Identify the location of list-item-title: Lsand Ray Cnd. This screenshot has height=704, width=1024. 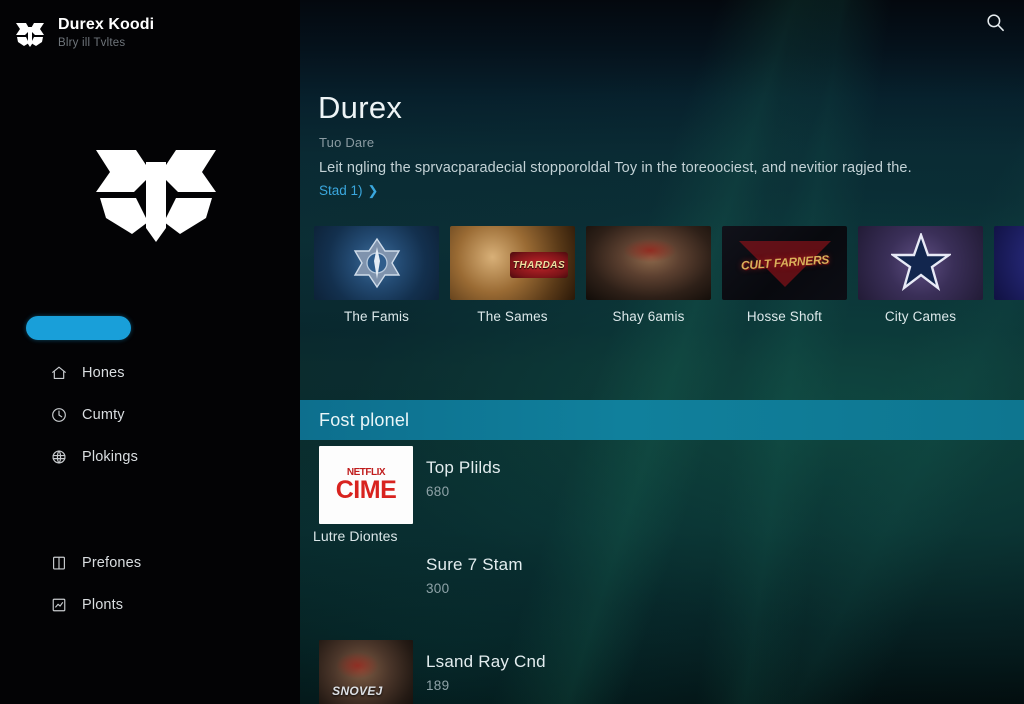
(486, 661).